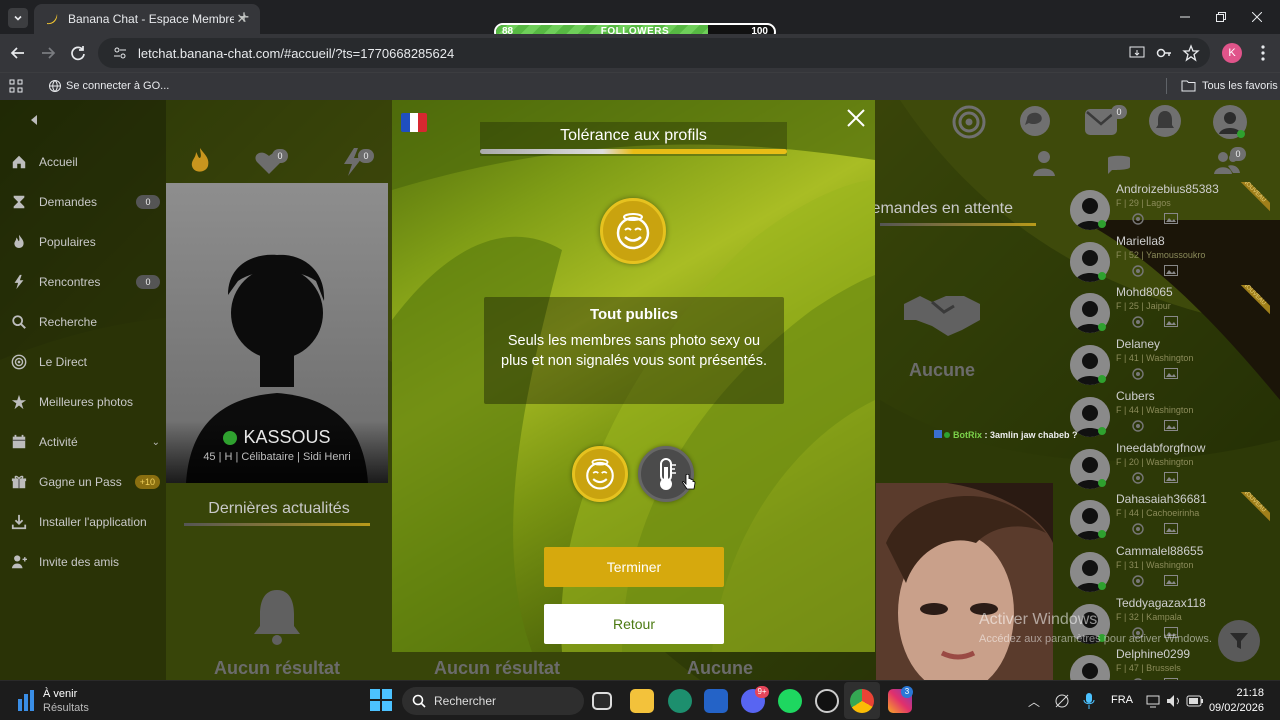 This screenshot has height=720, width=1280. What do you see at coordinates (1240, 693) in the screenshot?
I see `clock-time: 21:18` at bounding box center [1240, 693].